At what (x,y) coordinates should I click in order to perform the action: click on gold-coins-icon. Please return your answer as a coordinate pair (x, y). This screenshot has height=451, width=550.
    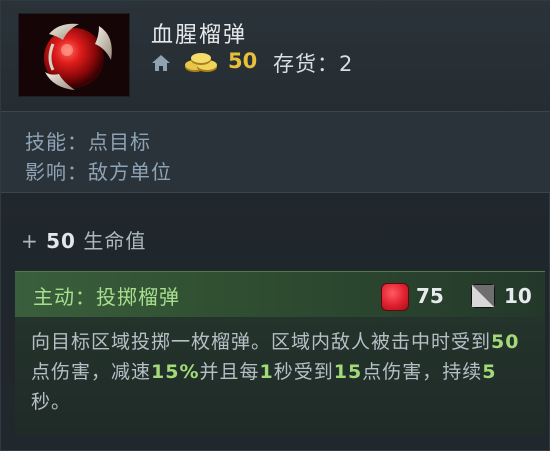
    Looking at the image, I should click on (201, 62).